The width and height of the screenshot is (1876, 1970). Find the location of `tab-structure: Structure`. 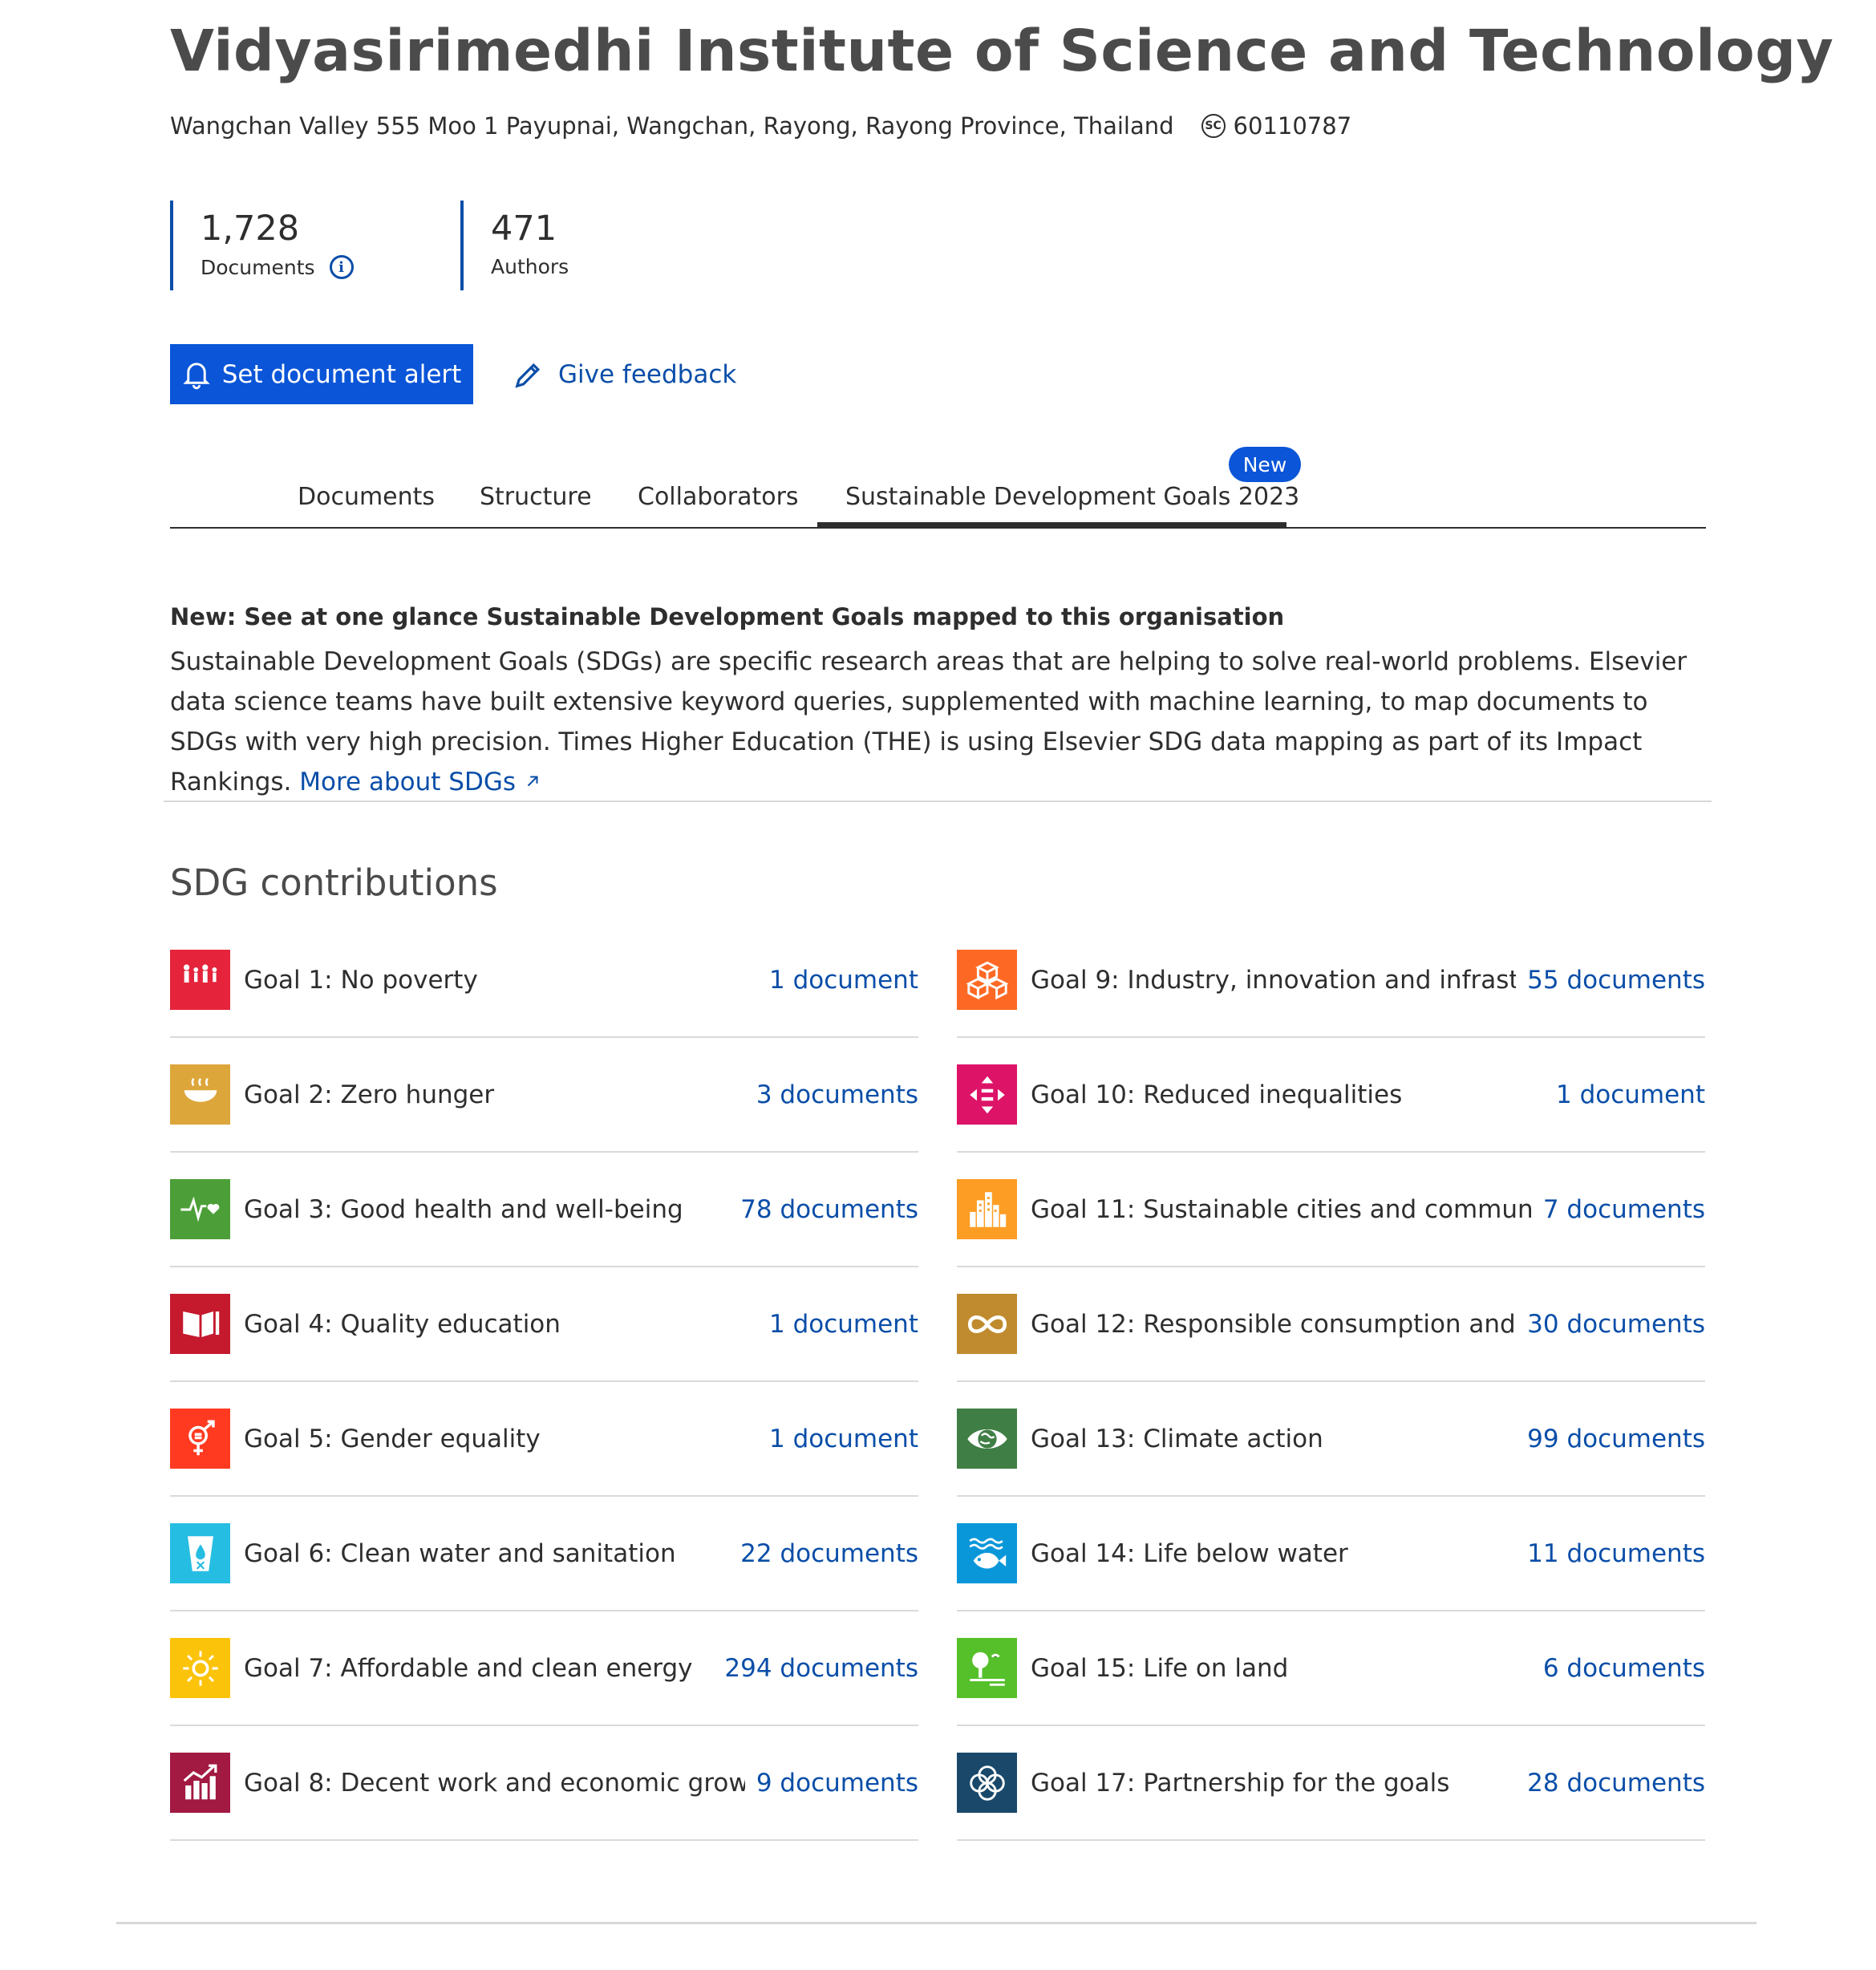

tab-structure: Structure is located at coordinates (536, 497).